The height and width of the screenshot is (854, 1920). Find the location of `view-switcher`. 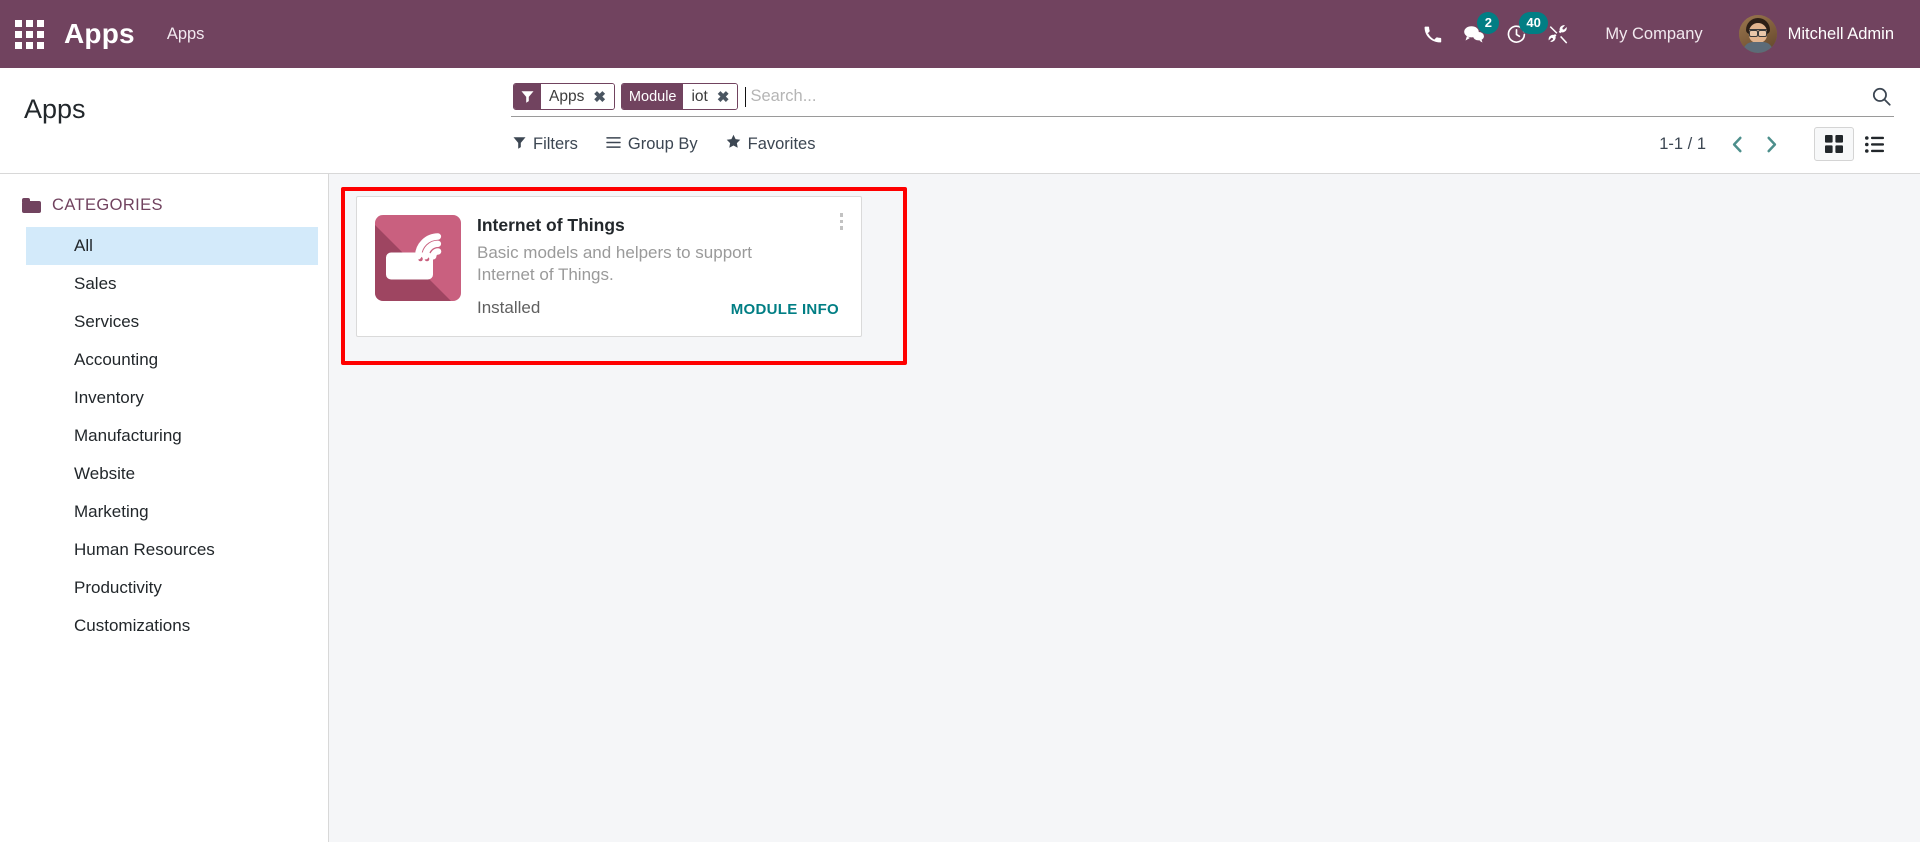

view-switcher is located at coordinates (1854, 144).